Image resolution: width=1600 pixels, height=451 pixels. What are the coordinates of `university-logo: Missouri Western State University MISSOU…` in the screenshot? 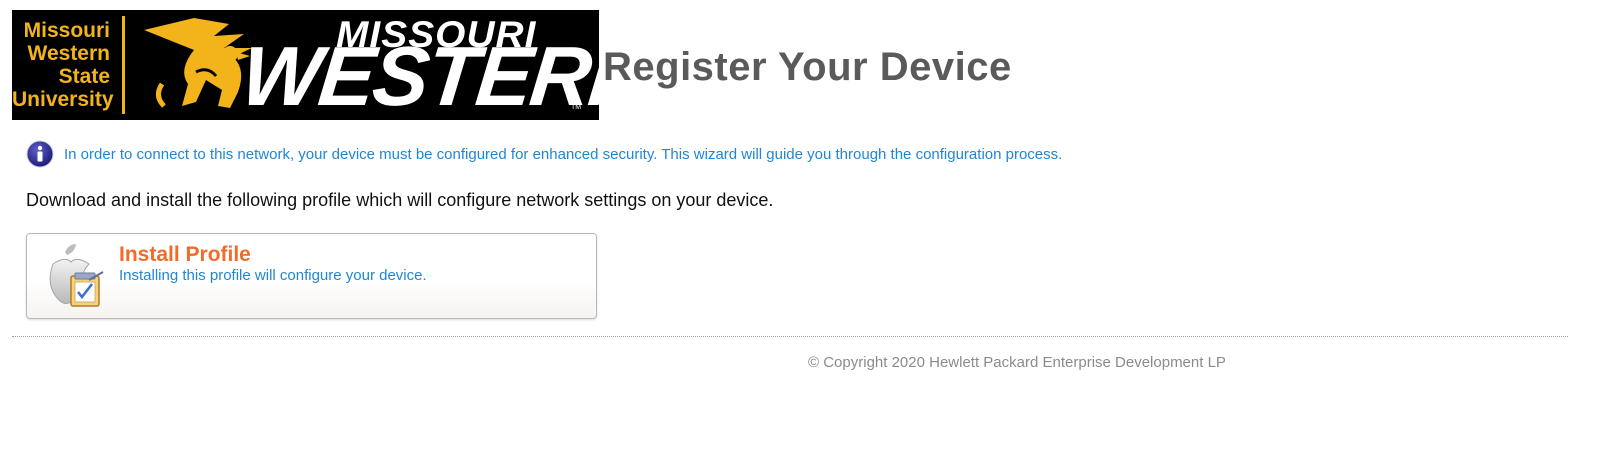 It's located at (305, 65).